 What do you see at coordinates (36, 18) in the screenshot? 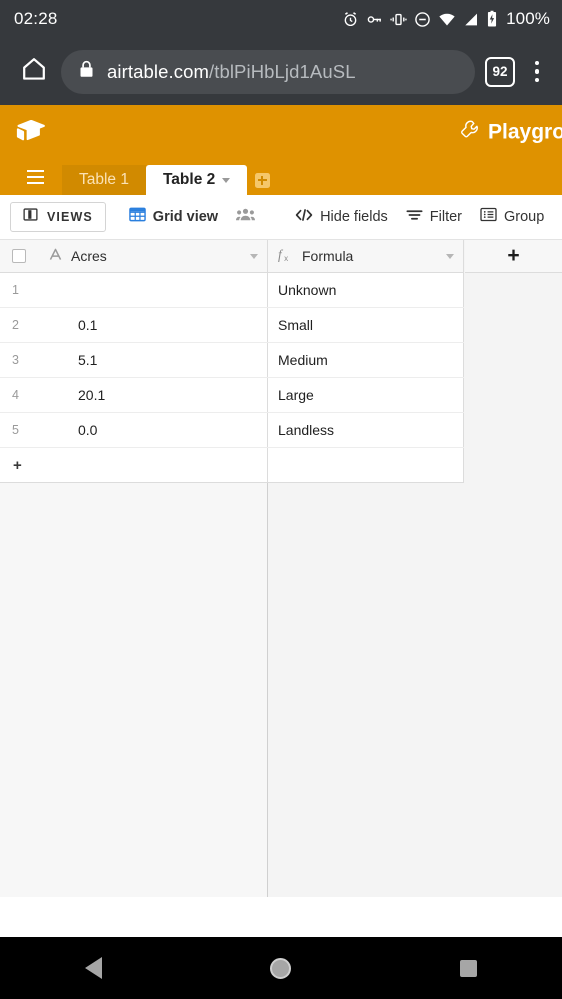
I see `status-clock: 02:28` at bounding box center [36, 18].